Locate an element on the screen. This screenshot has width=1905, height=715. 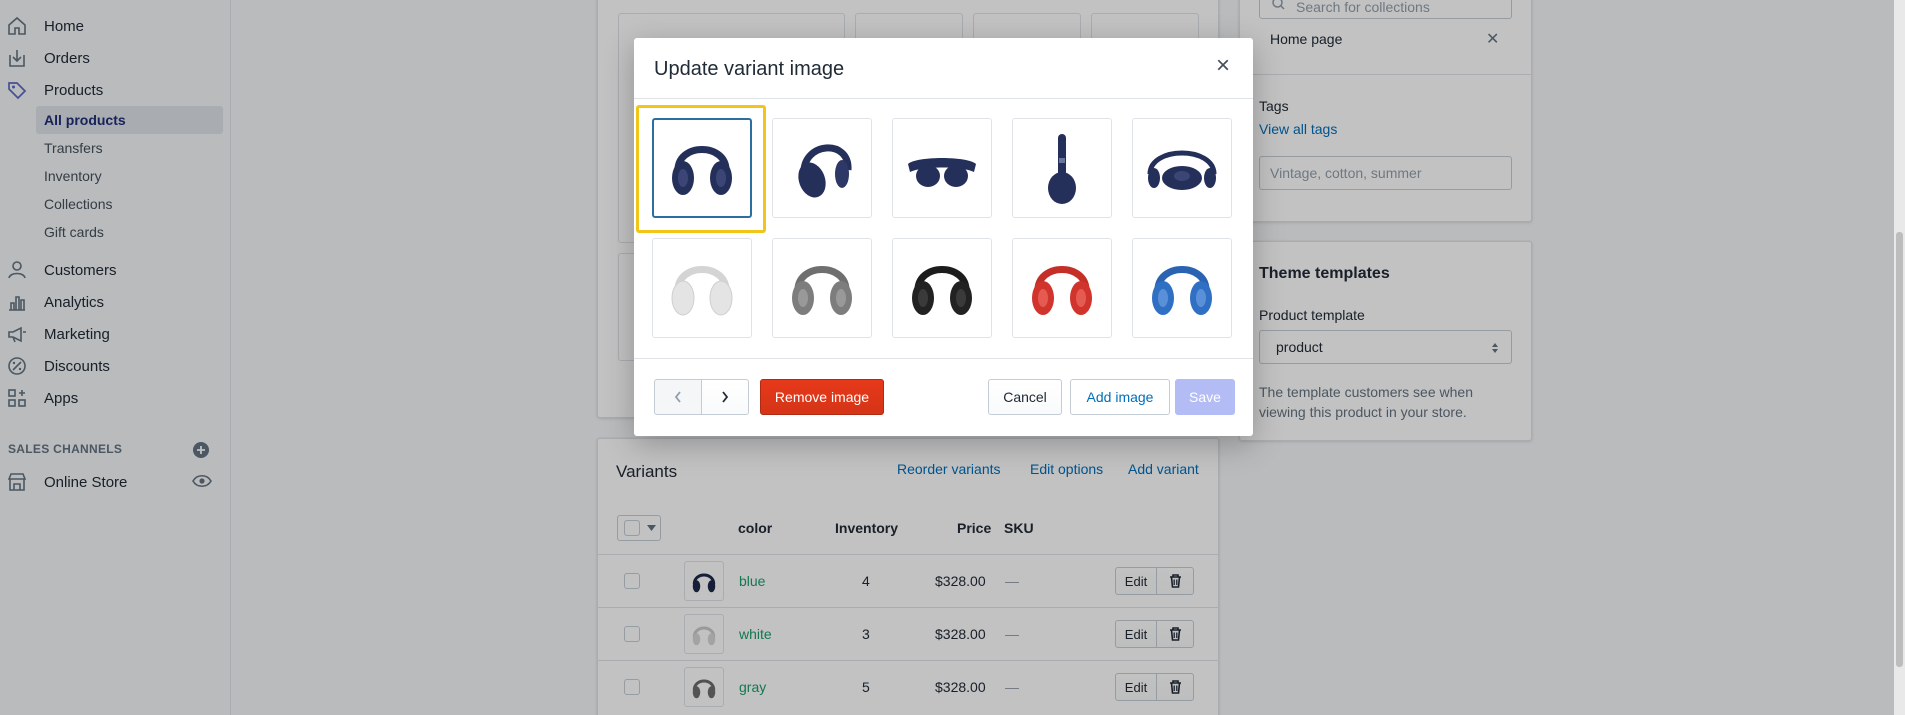
image-option-navy-side is located at coordinates (822, 168).